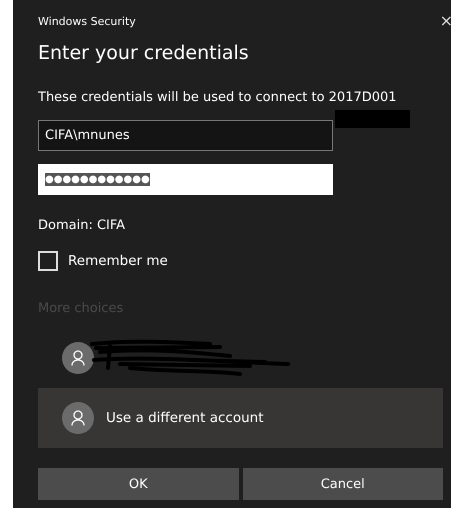 This screenshot has width=451, height=511. I want to click on dialog-button: Cancel, so click(342, 484).